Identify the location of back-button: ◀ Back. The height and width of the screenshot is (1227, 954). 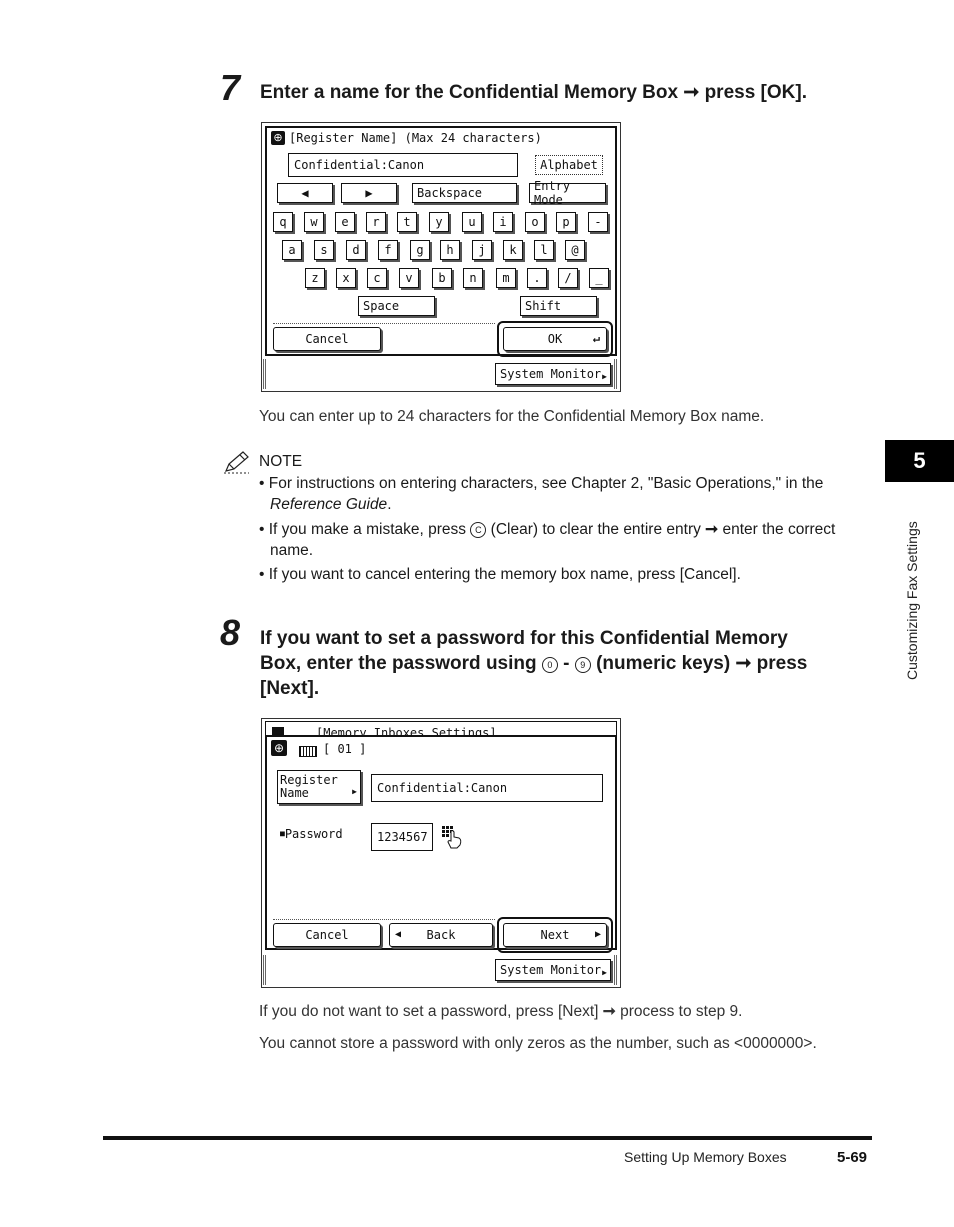
(441, 935).